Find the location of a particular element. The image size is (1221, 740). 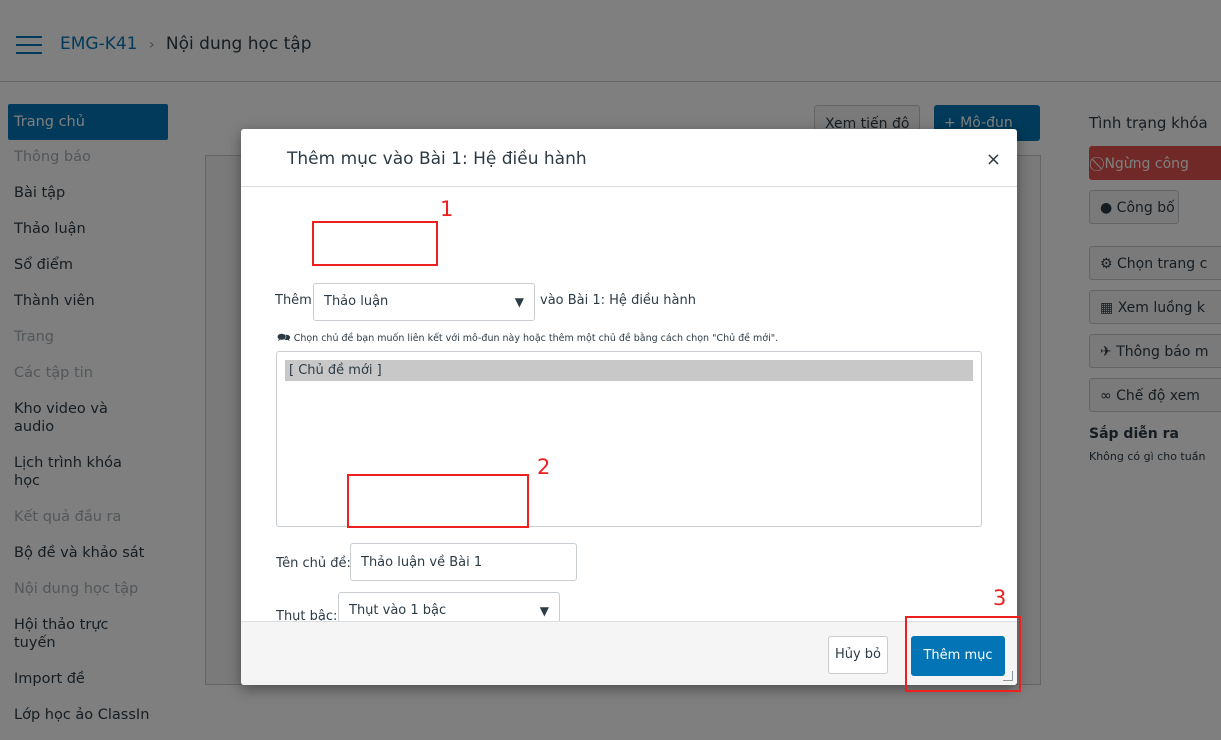

annotation-number-3: 3 is located at coordinates (1000, 598).